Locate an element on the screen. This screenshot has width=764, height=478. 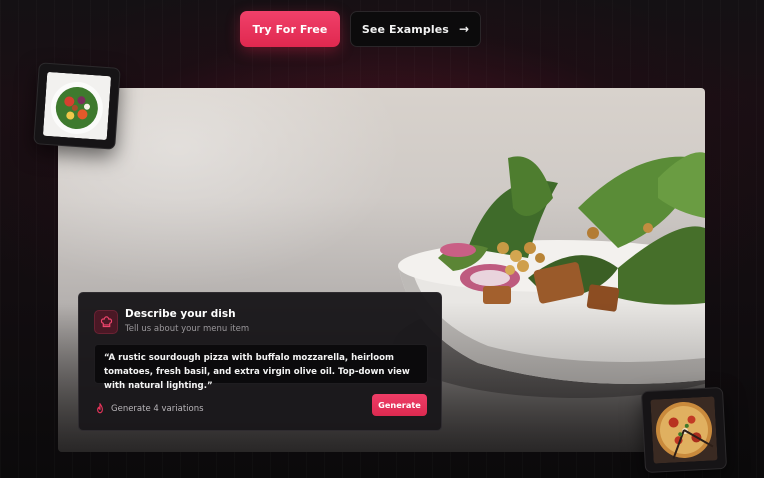
card-subtitle: Tell us about your menu item is located at coordinates (187, 329).